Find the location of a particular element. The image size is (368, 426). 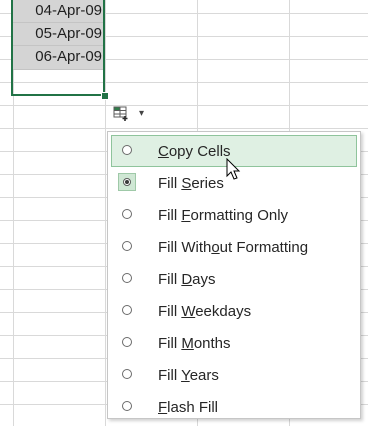

menu-item-fill-months: Fill Months is located at coordinates (234, 343).